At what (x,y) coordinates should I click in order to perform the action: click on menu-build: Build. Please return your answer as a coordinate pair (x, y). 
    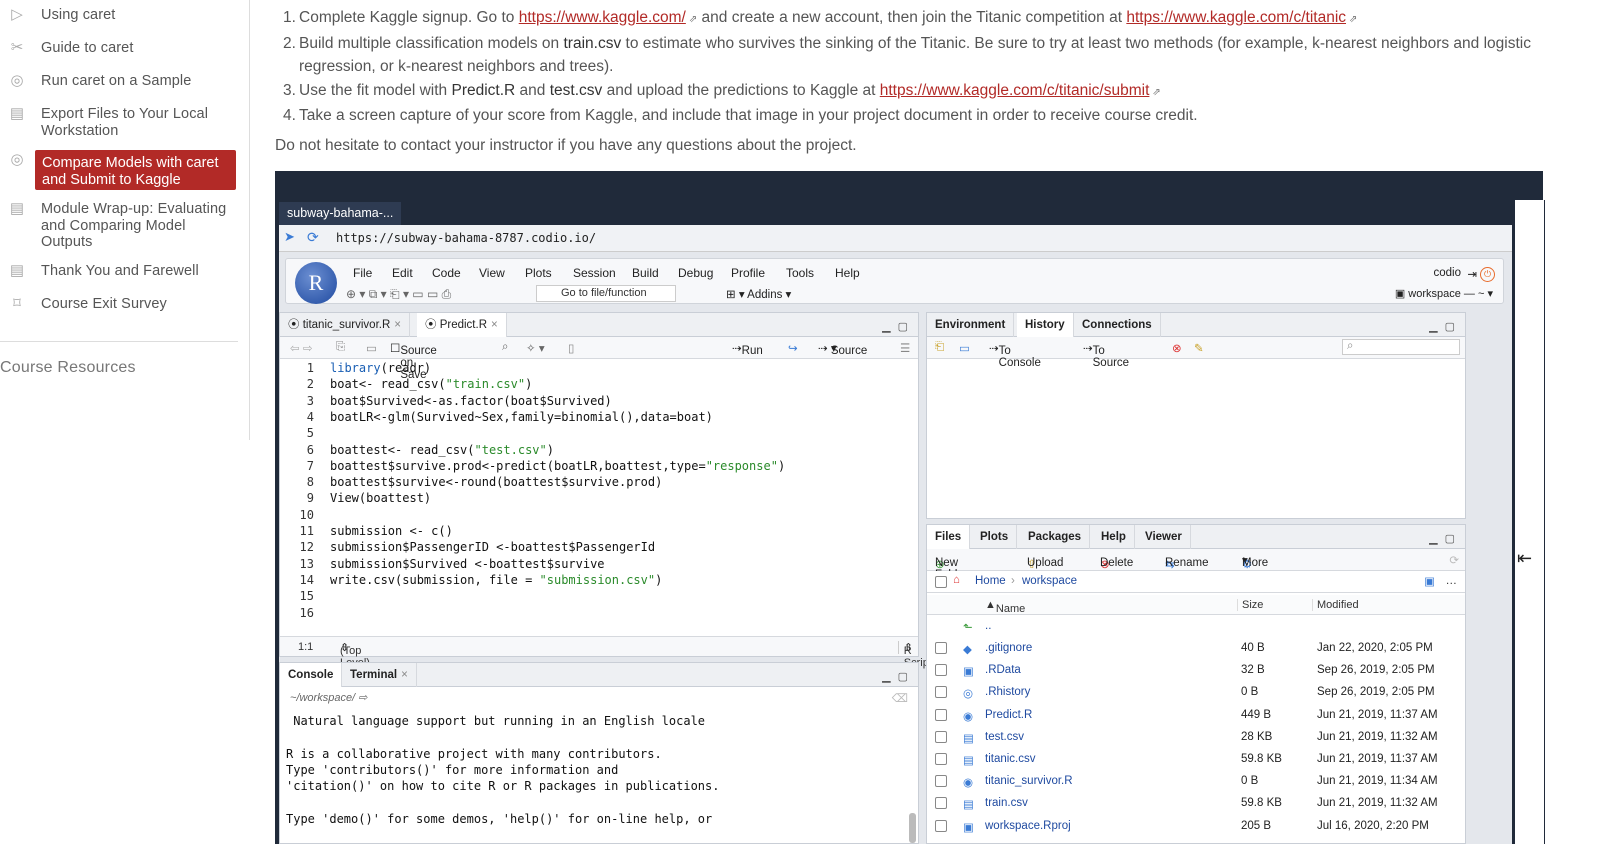
    Looking at the image, I should click on (645, 273).